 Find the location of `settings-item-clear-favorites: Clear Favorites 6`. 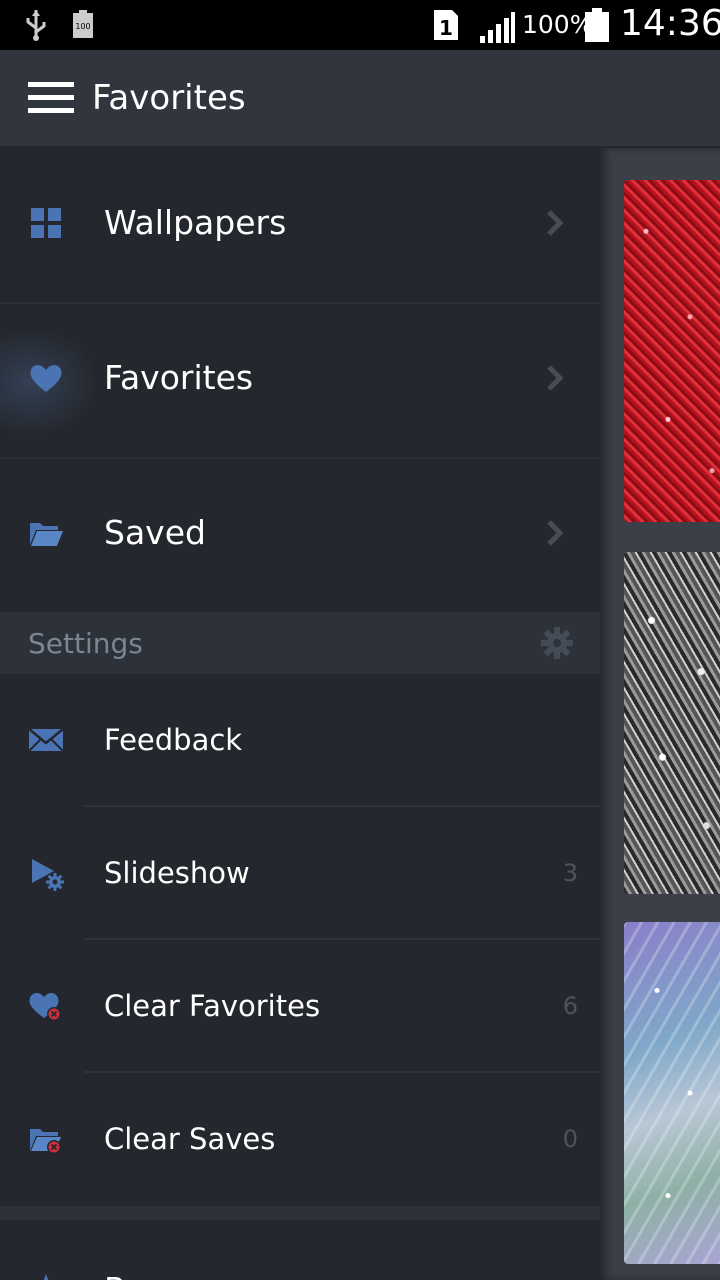

settings-item-clear-favorites: Clear Favorites 6 is located at coordinates (300, 1006).